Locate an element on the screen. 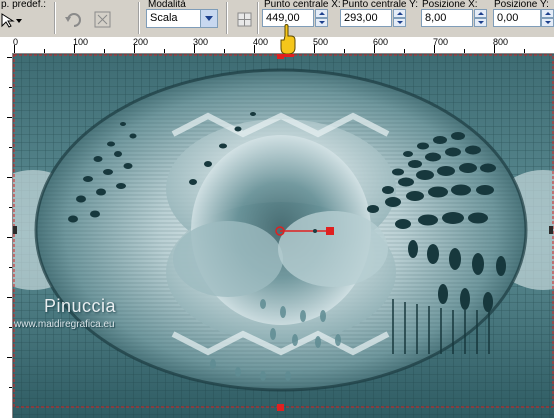 This screenshot has height=418, width=554. ruler-label: 200 is located at coordinates (141, 42).